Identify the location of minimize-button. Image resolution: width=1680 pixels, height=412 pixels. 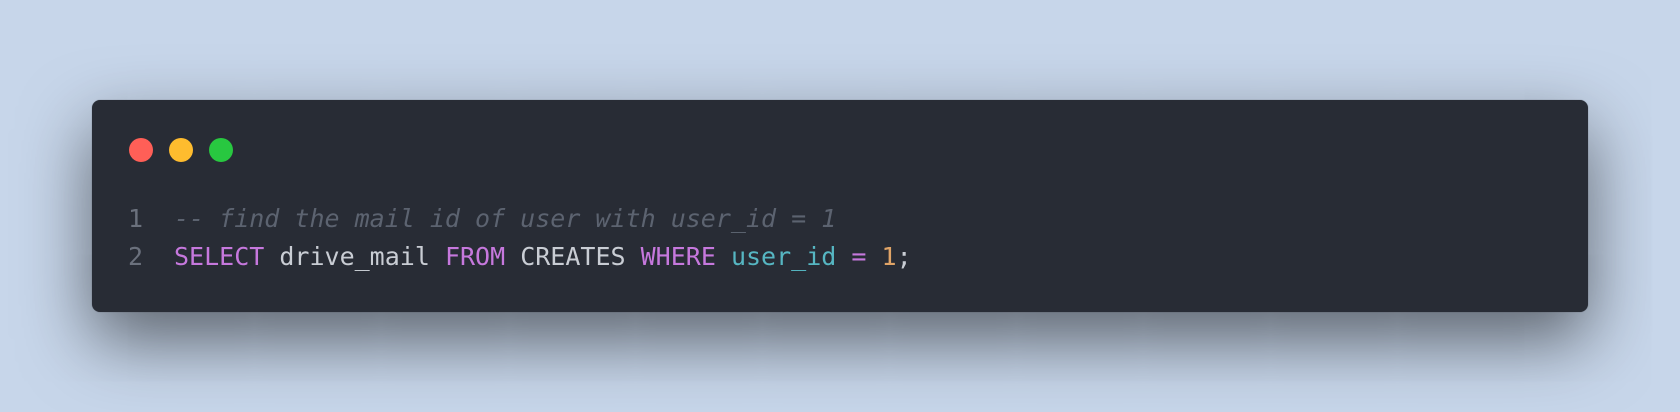
(181, 150).